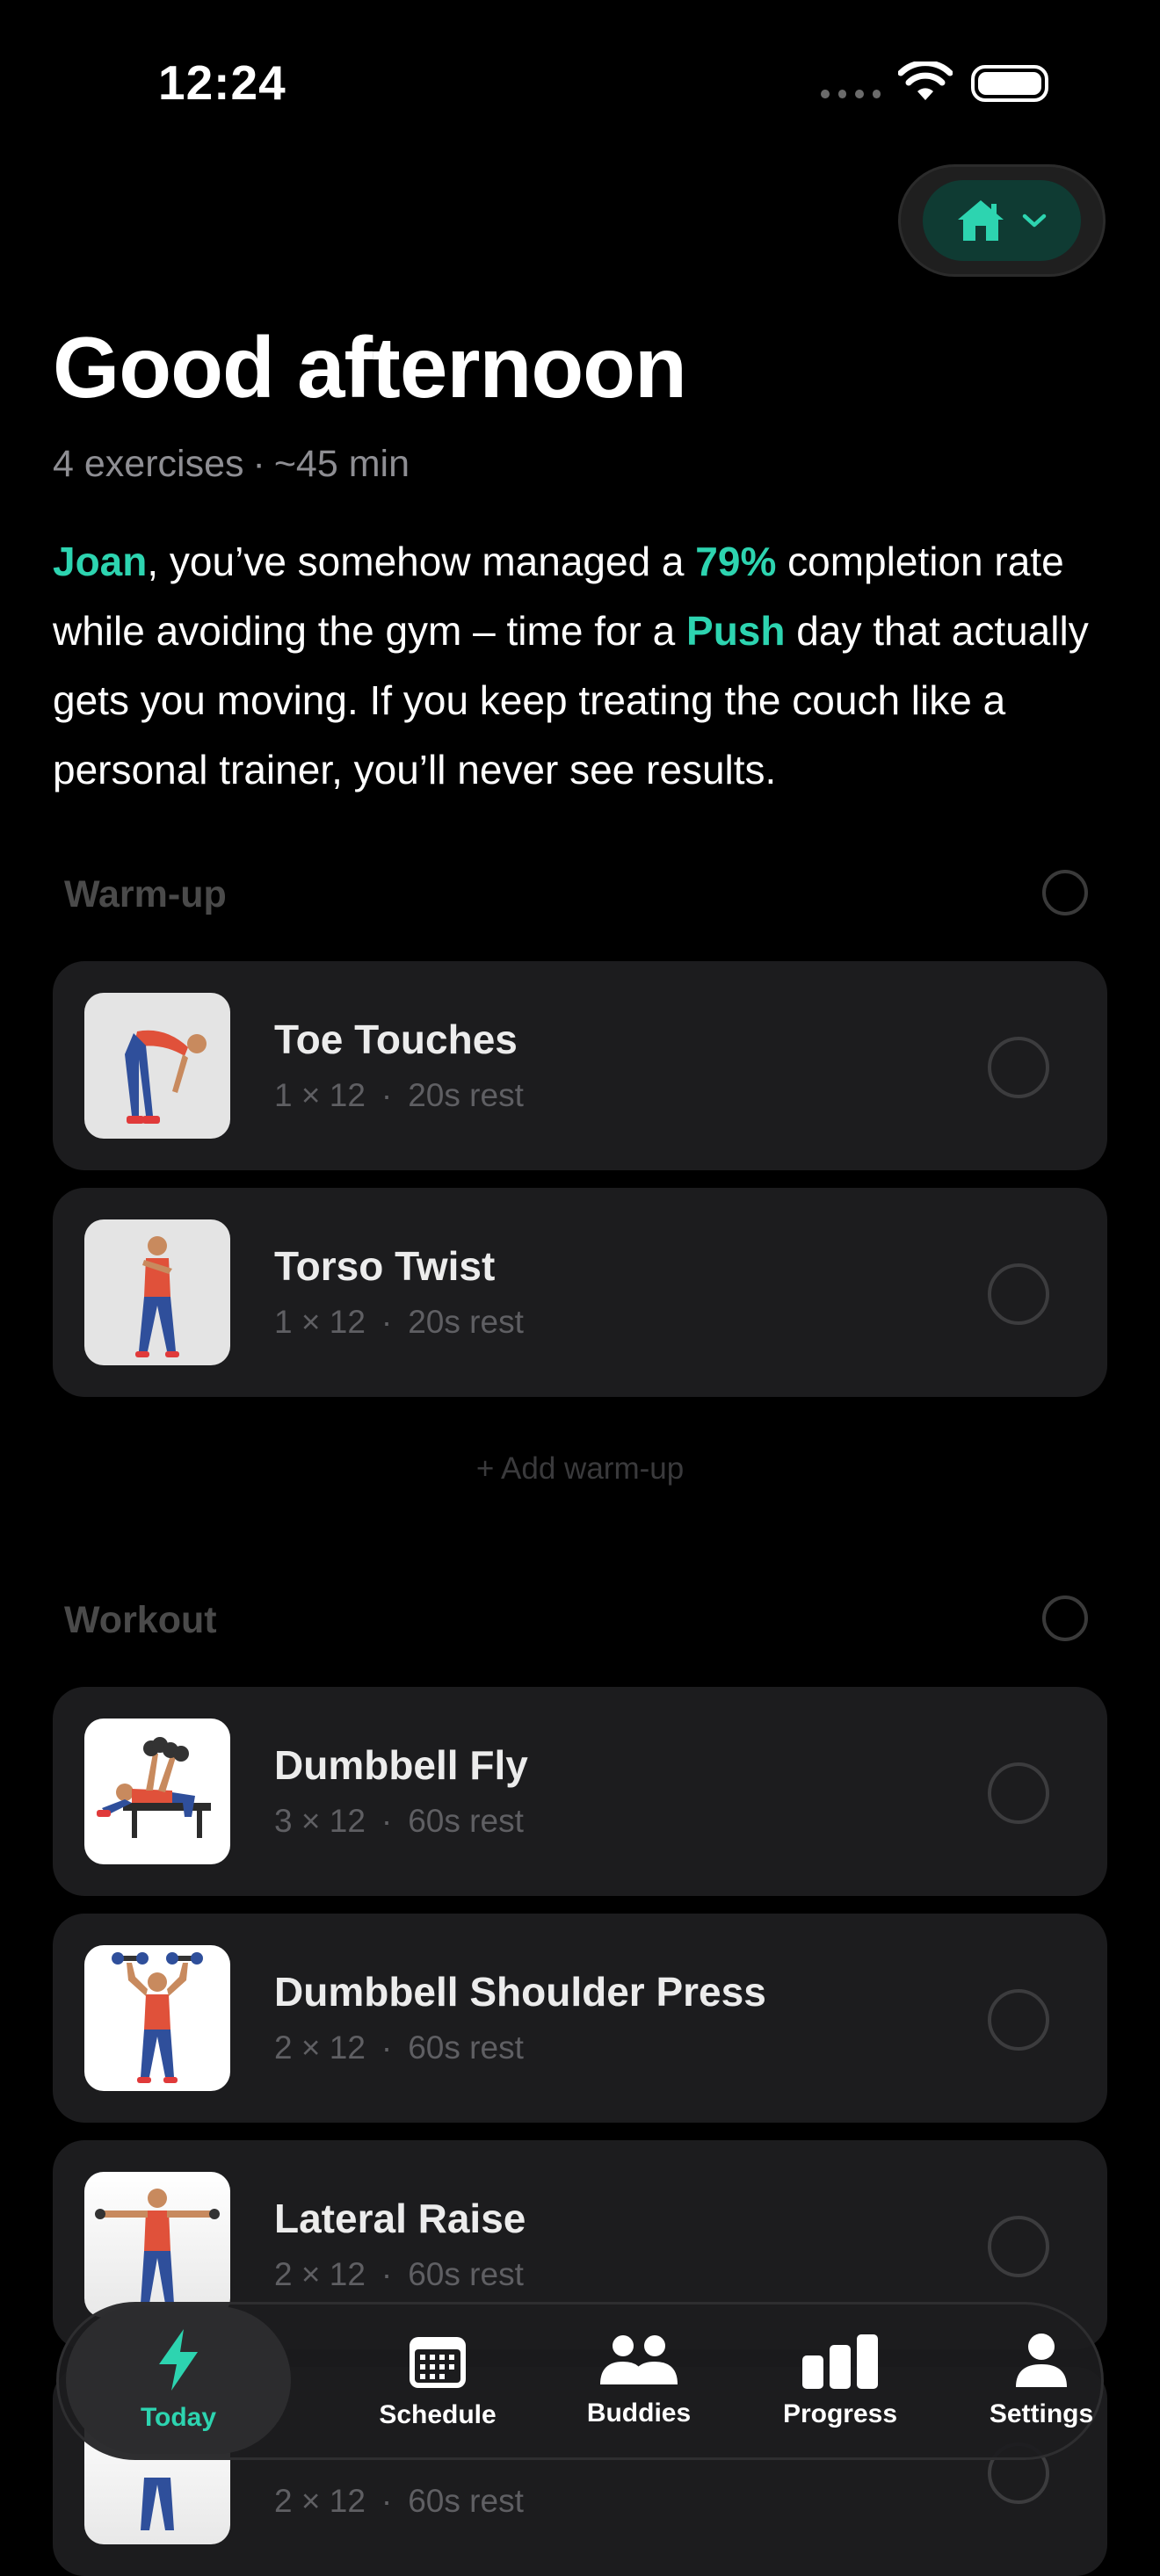  I want to click on tab-today: Today, so click(178, 2380).